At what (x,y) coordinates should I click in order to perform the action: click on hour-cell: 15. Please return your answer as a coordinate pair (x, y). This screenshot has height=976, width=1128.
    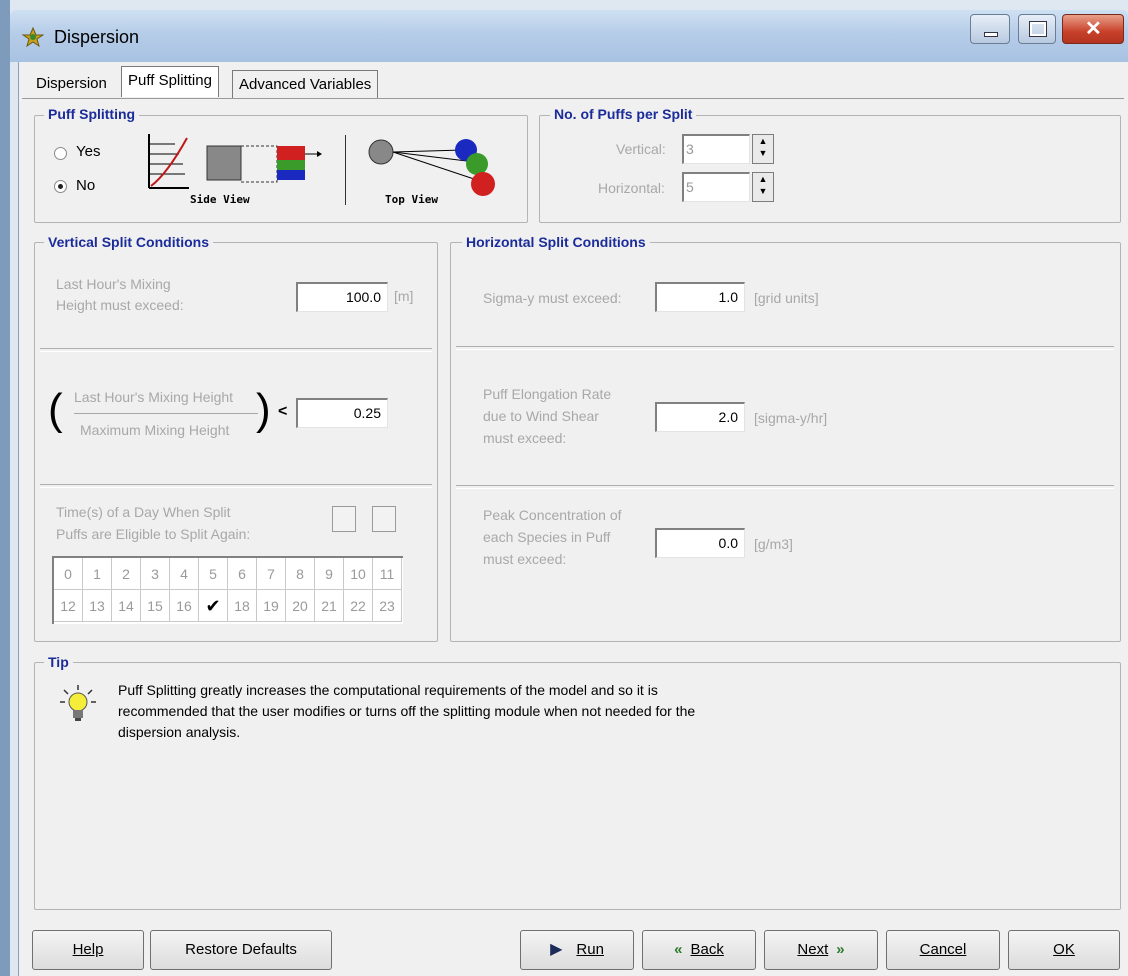
    Looking at the image, I should click on (155, 606).